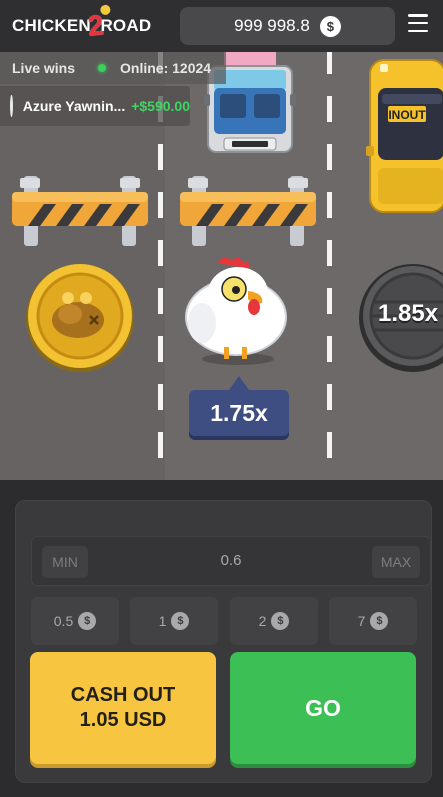  I want to click on next-multiplier: 1.85x, so click(408, 313).